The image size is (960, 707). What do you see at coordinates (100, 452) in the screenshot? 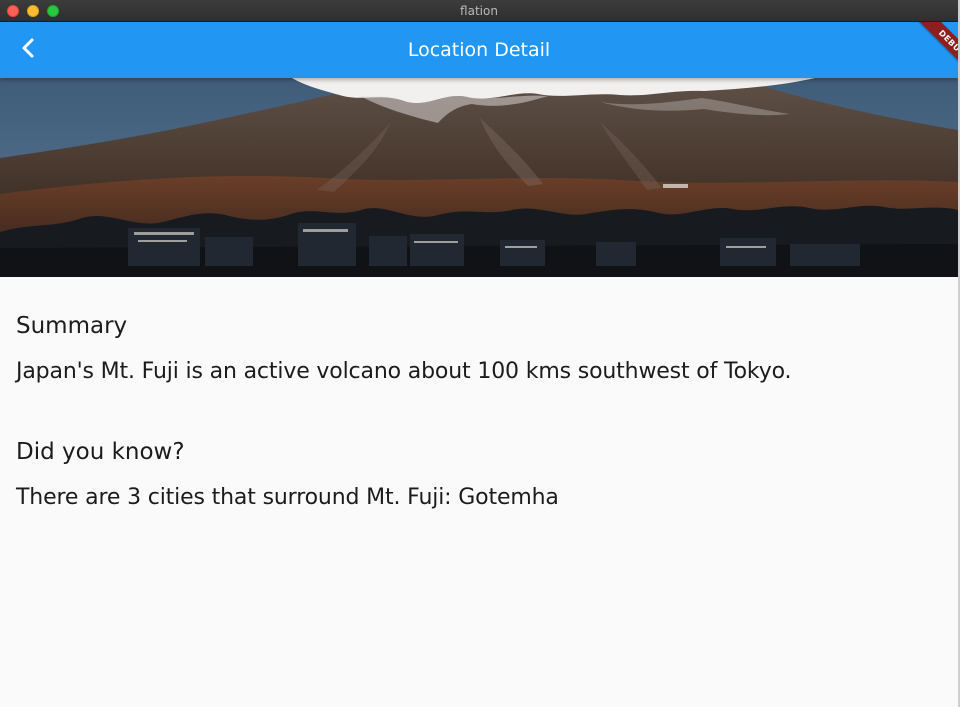
I see `did-you-know-heading: Did you know?` at bounding box center [100, 452].